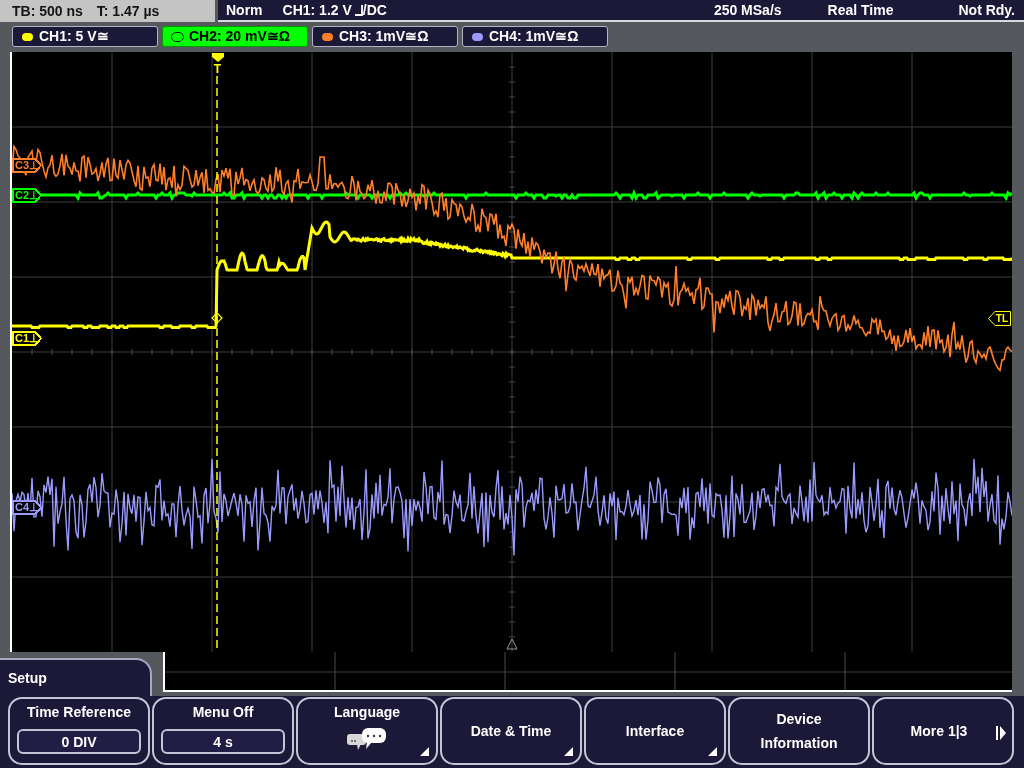  Describe the element at coordinates (655, 731) in the screenshot. I see `menu-button: Interface` at that location.